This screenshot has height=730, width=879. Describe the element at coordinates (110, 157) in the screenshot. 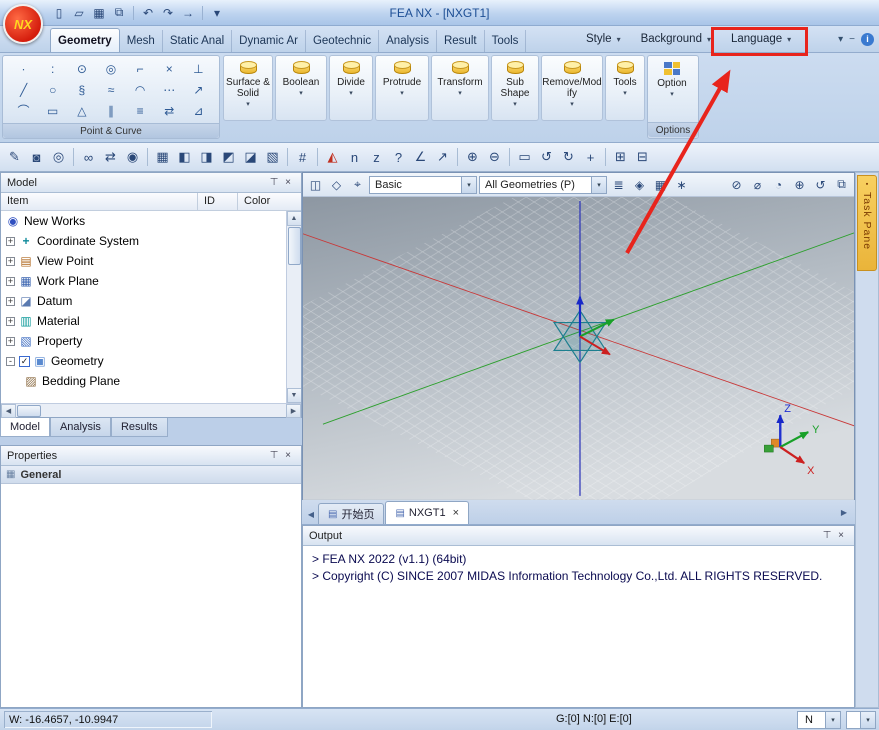

I see `sync-icon: ⇄` at that location.